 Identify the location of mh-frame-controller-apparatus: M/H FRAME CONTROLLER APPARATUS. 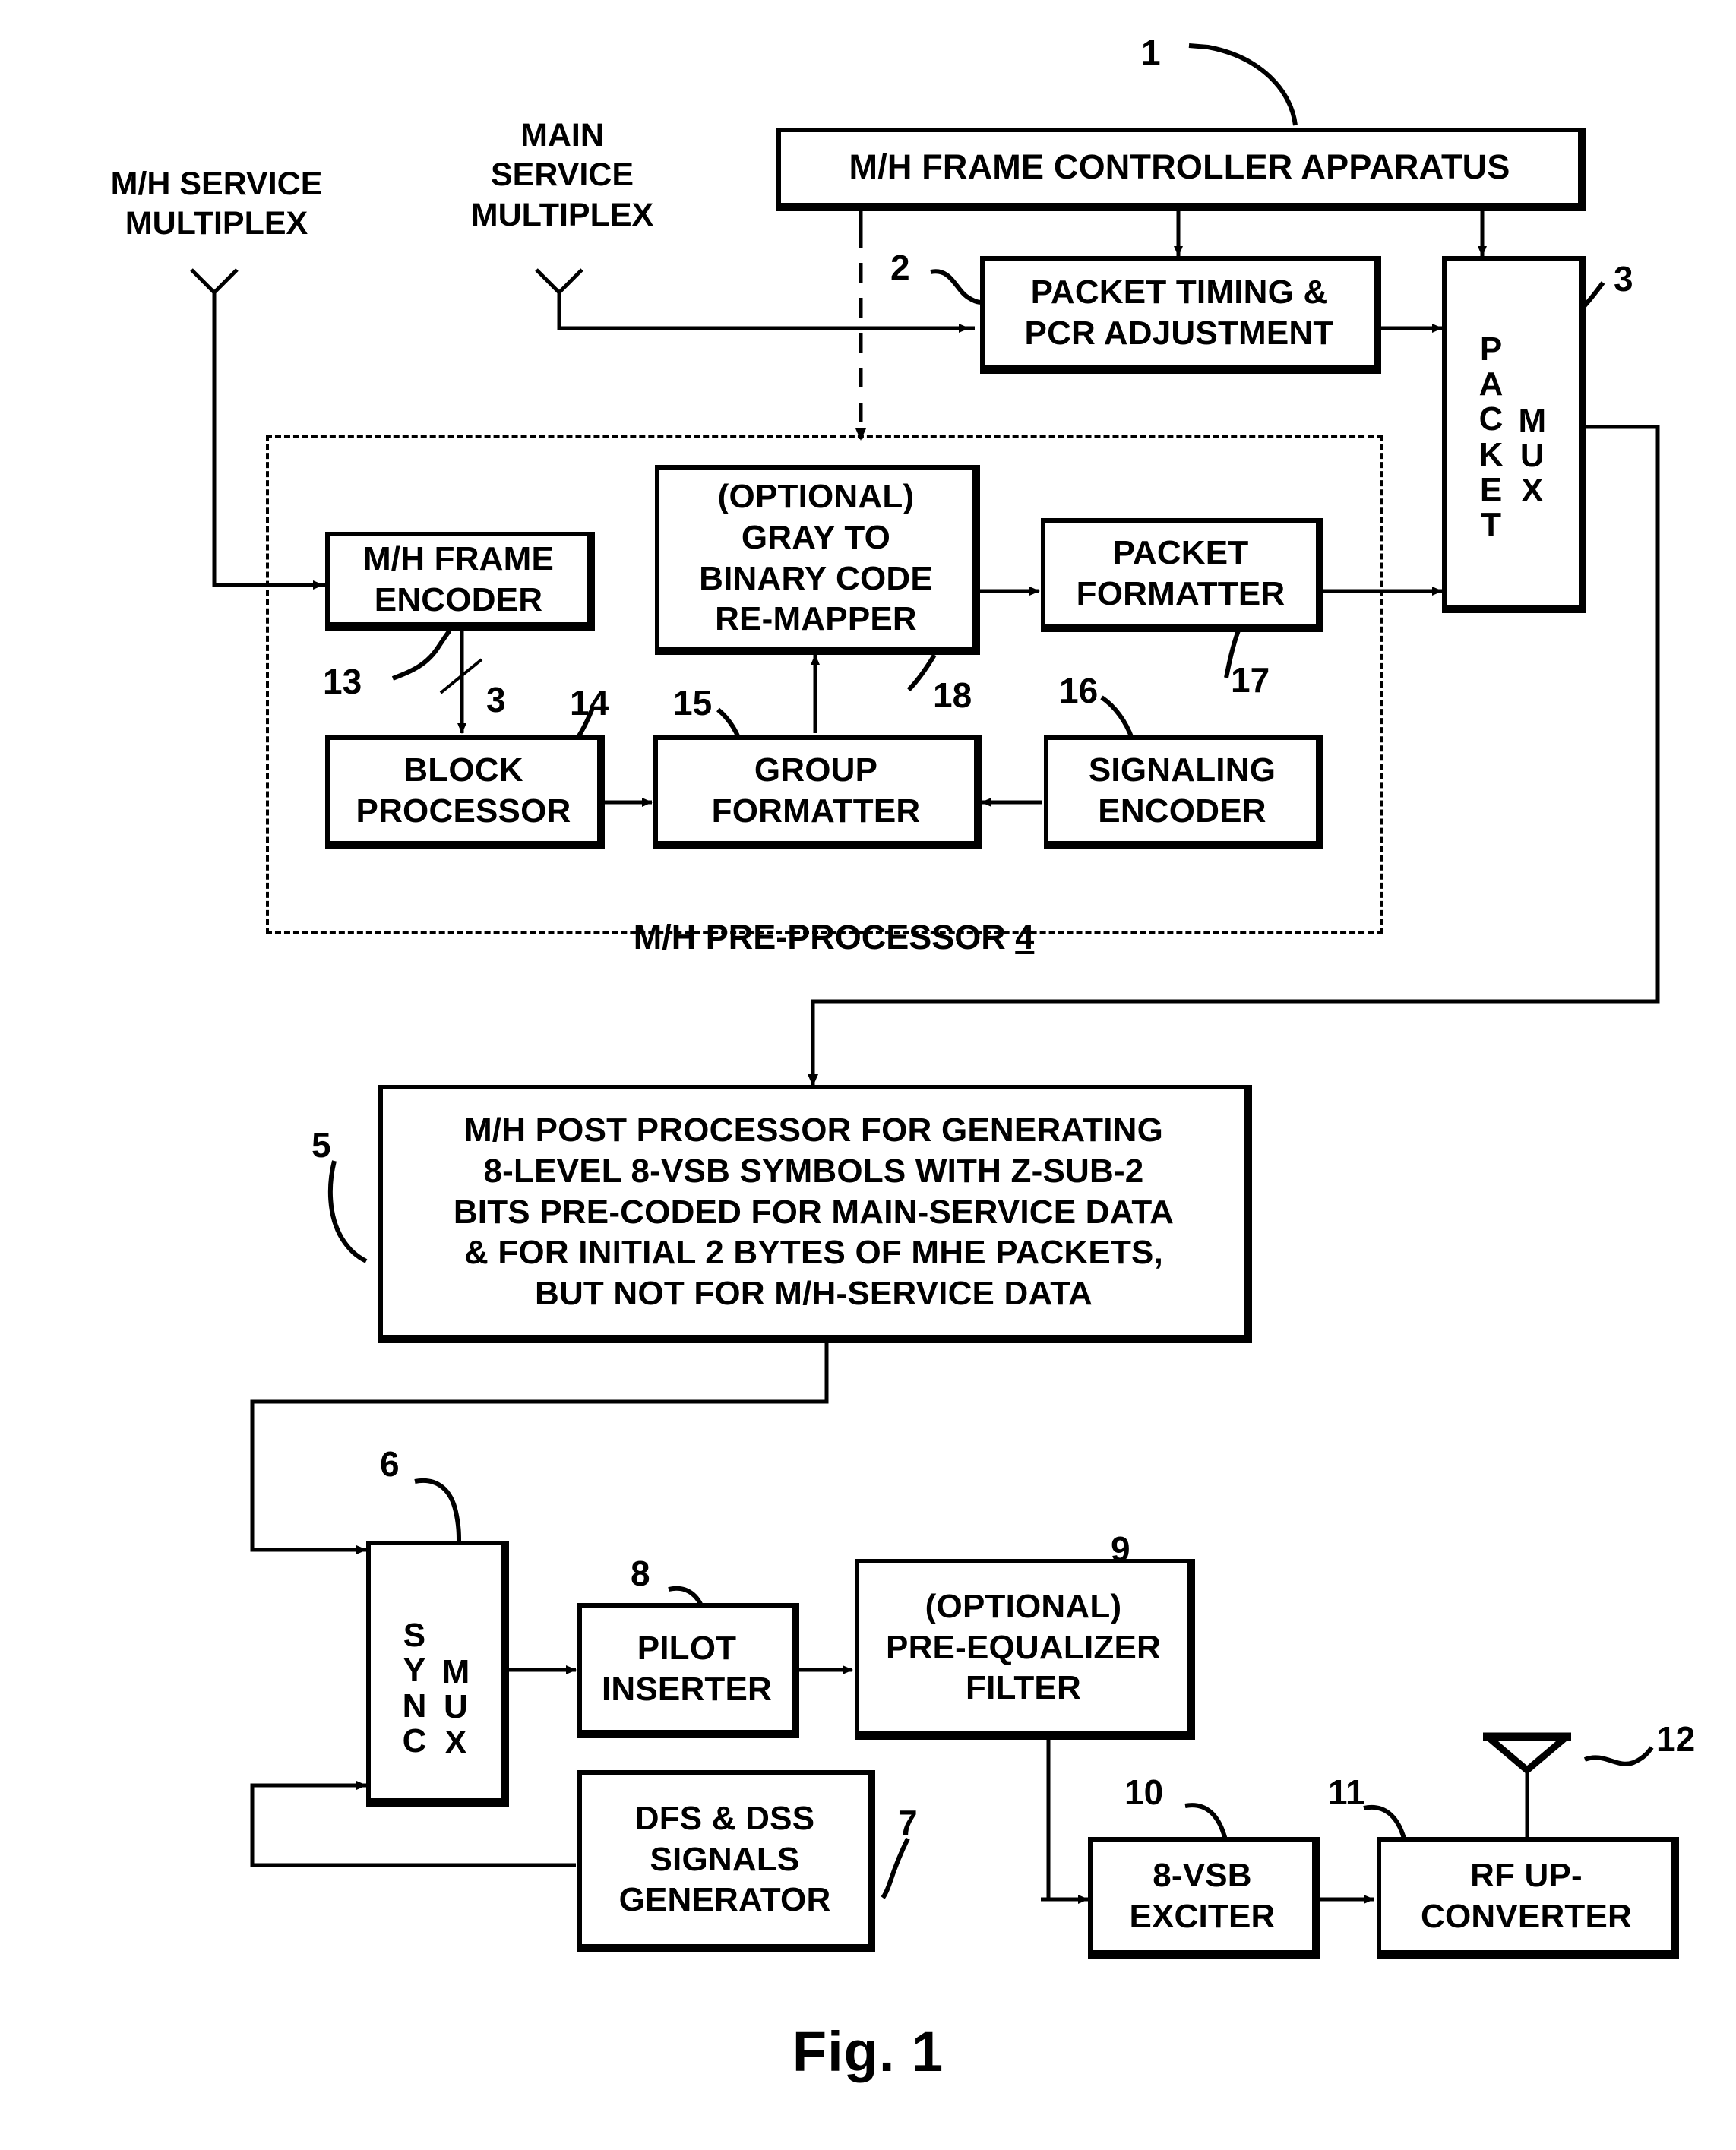
(1181, 169).